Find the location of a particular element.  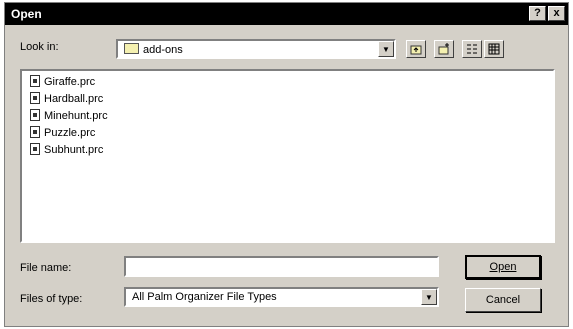

dialog-title: Open is located at coordinates (26, 14).